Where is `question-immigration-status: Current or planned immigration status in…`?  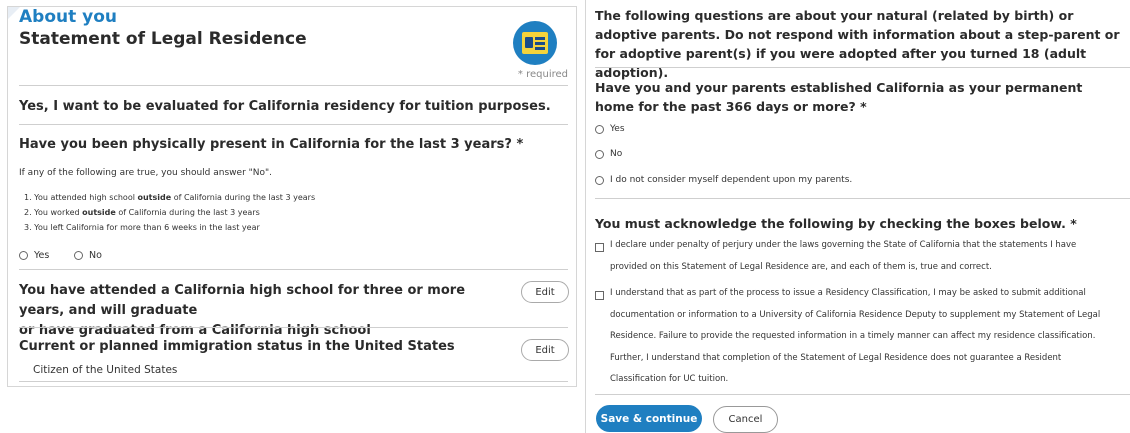
question-immigration-status: Current or planned immigration status in… is located at coordinates (237, 346).